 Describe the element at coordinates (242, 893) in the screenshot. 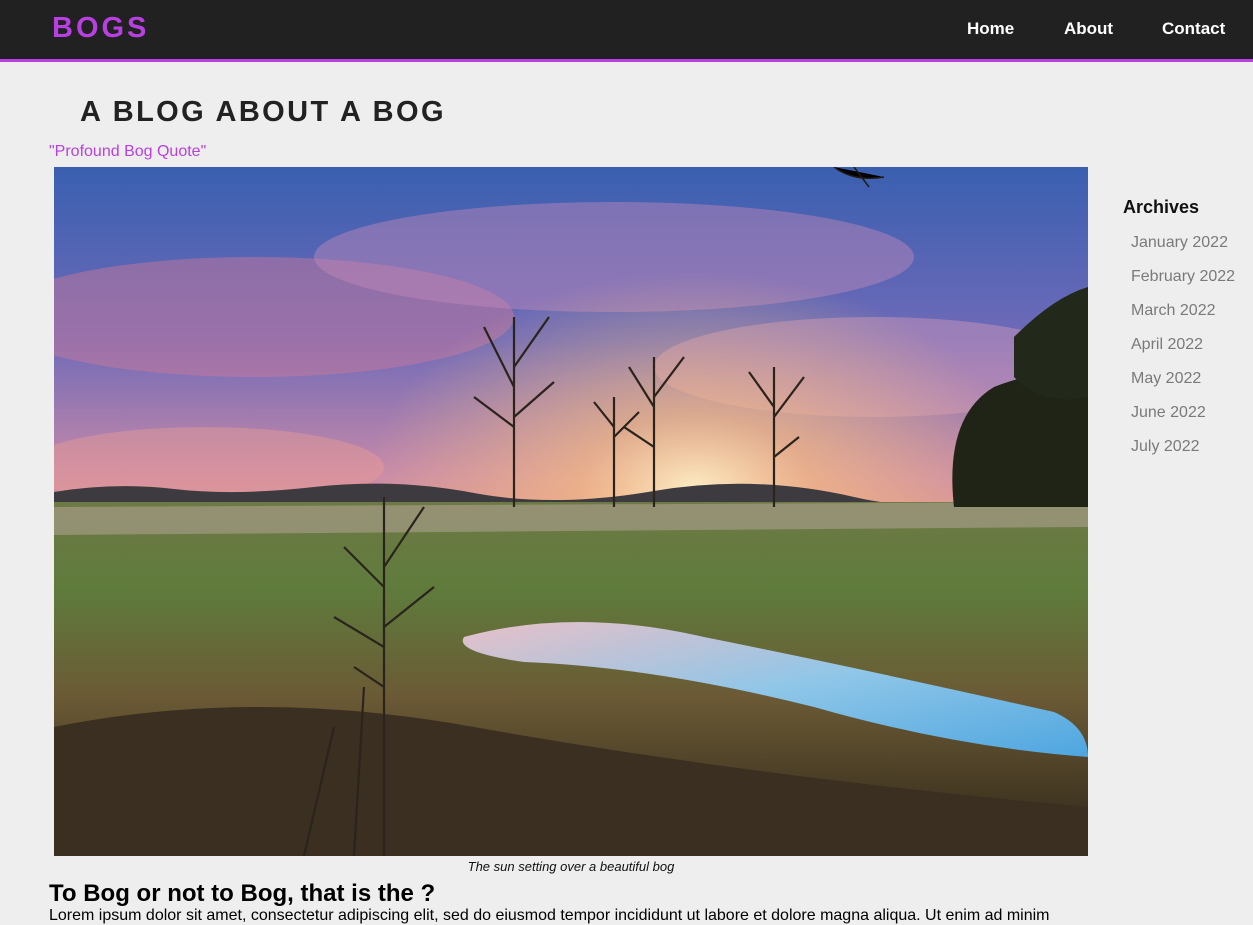

I see `post-heading: To Bog or not to Bog, that is the ?` at that location.